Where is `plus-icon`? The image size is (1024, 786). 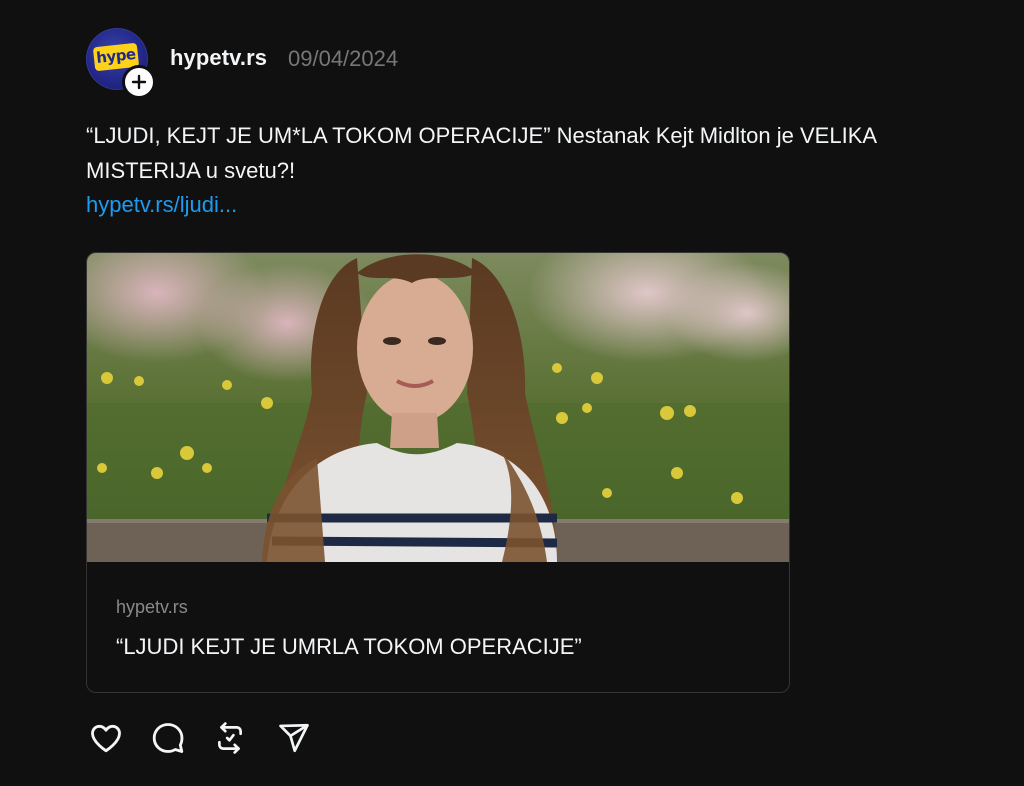
plus-icon is located at coordinates (139, 82).